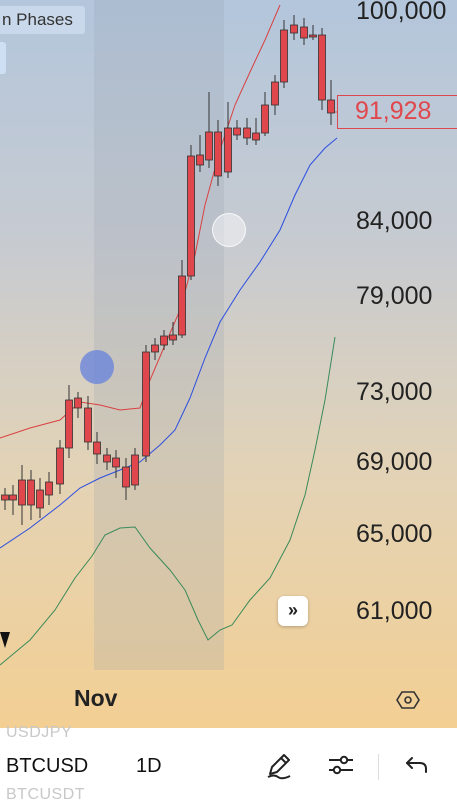 The image size is (457, 804). Describe the element at coordinates (46, 794) in the screenshot. I see `symbol-ghost-btcusdt: BTCUSDT` at that location.